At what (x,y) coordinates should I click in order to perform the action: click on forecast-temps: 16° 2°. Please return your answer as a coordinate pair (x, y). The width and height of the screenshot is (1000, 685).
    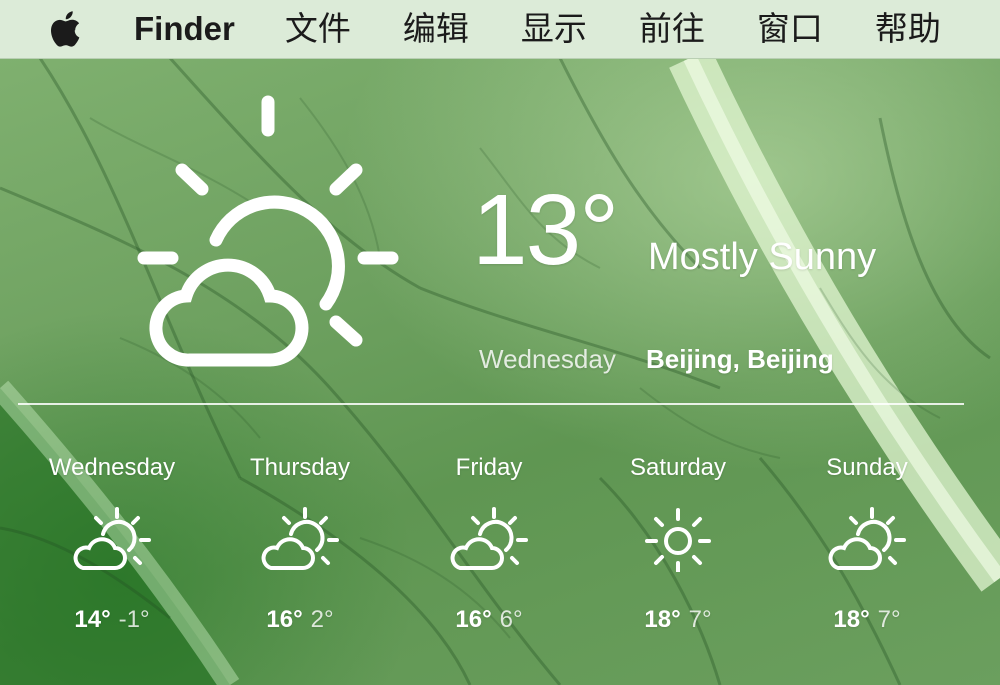
    Looking at the image, I should click on (300, 620).